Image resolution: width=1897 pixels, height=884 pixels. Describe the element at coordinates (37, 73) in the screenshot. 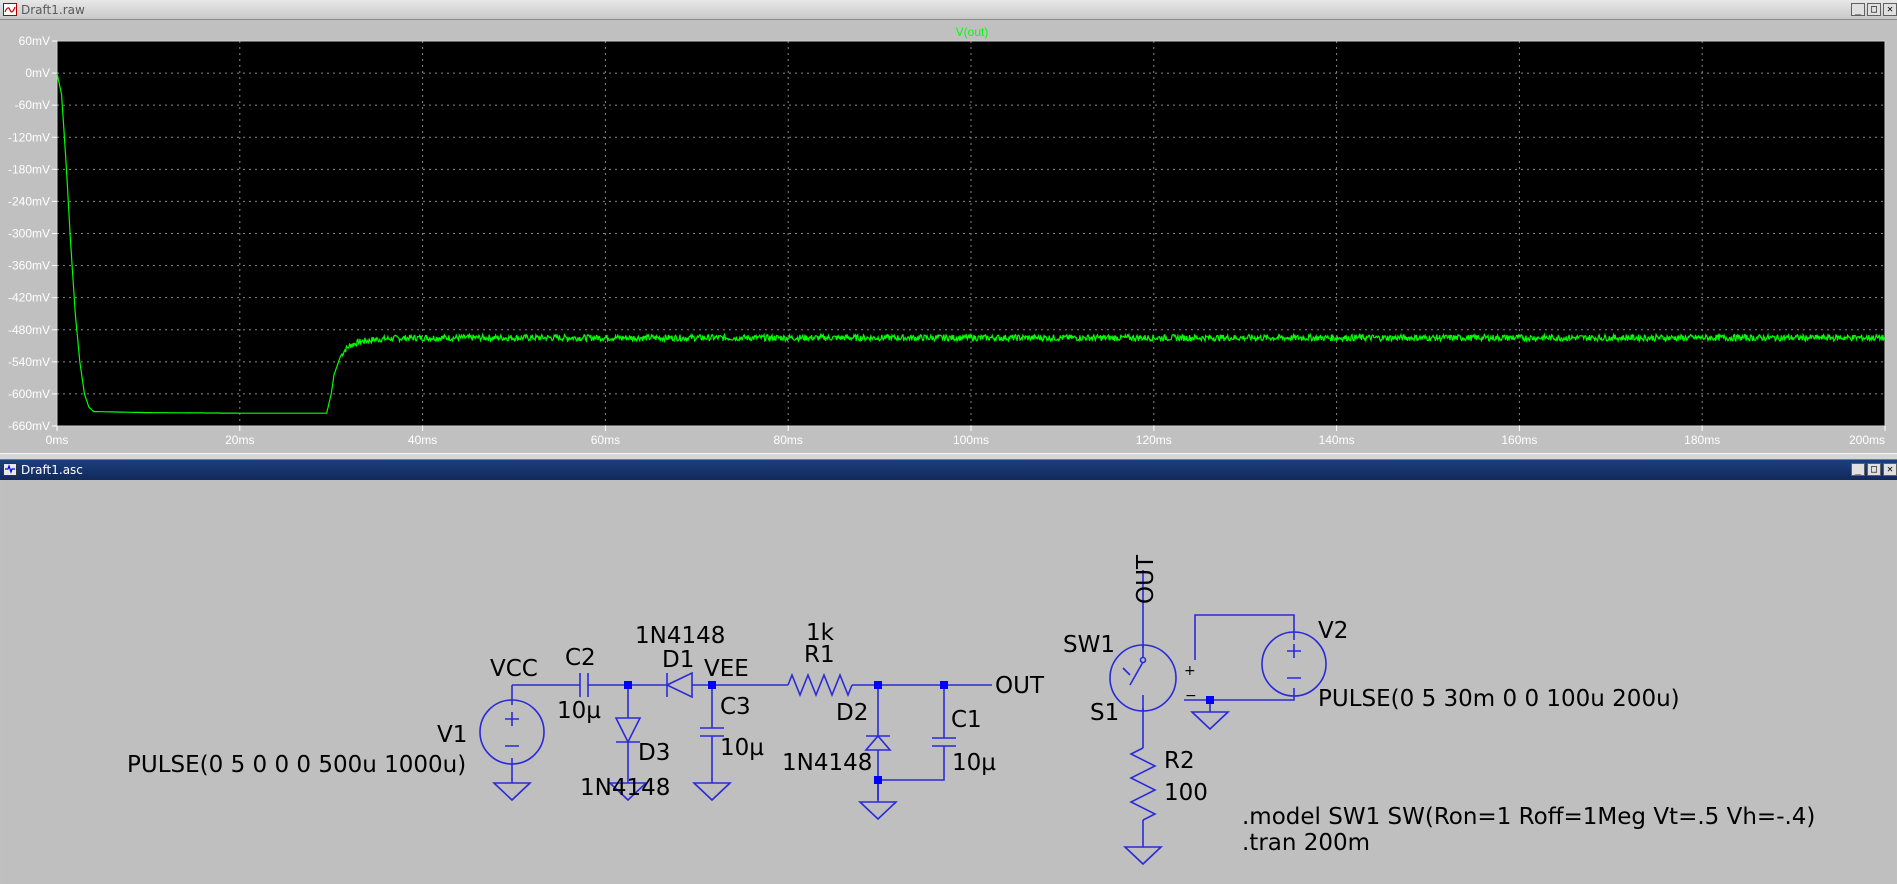

I see `y-tick-label: 0mV` at that location.